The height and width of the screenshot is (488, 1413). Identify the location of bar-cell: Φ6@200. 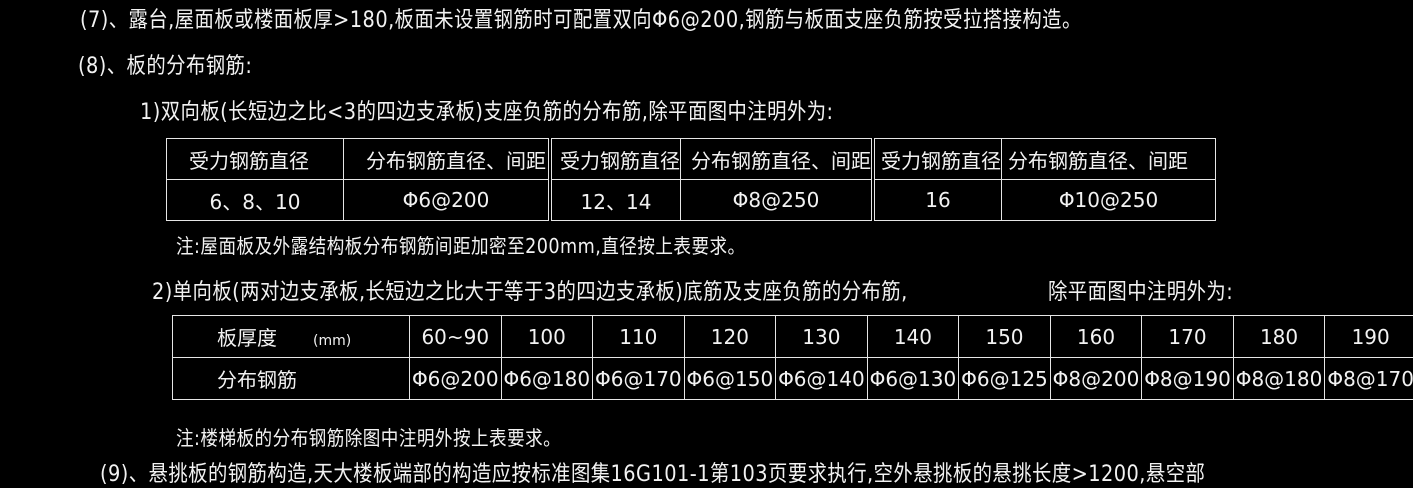
(456, 379).